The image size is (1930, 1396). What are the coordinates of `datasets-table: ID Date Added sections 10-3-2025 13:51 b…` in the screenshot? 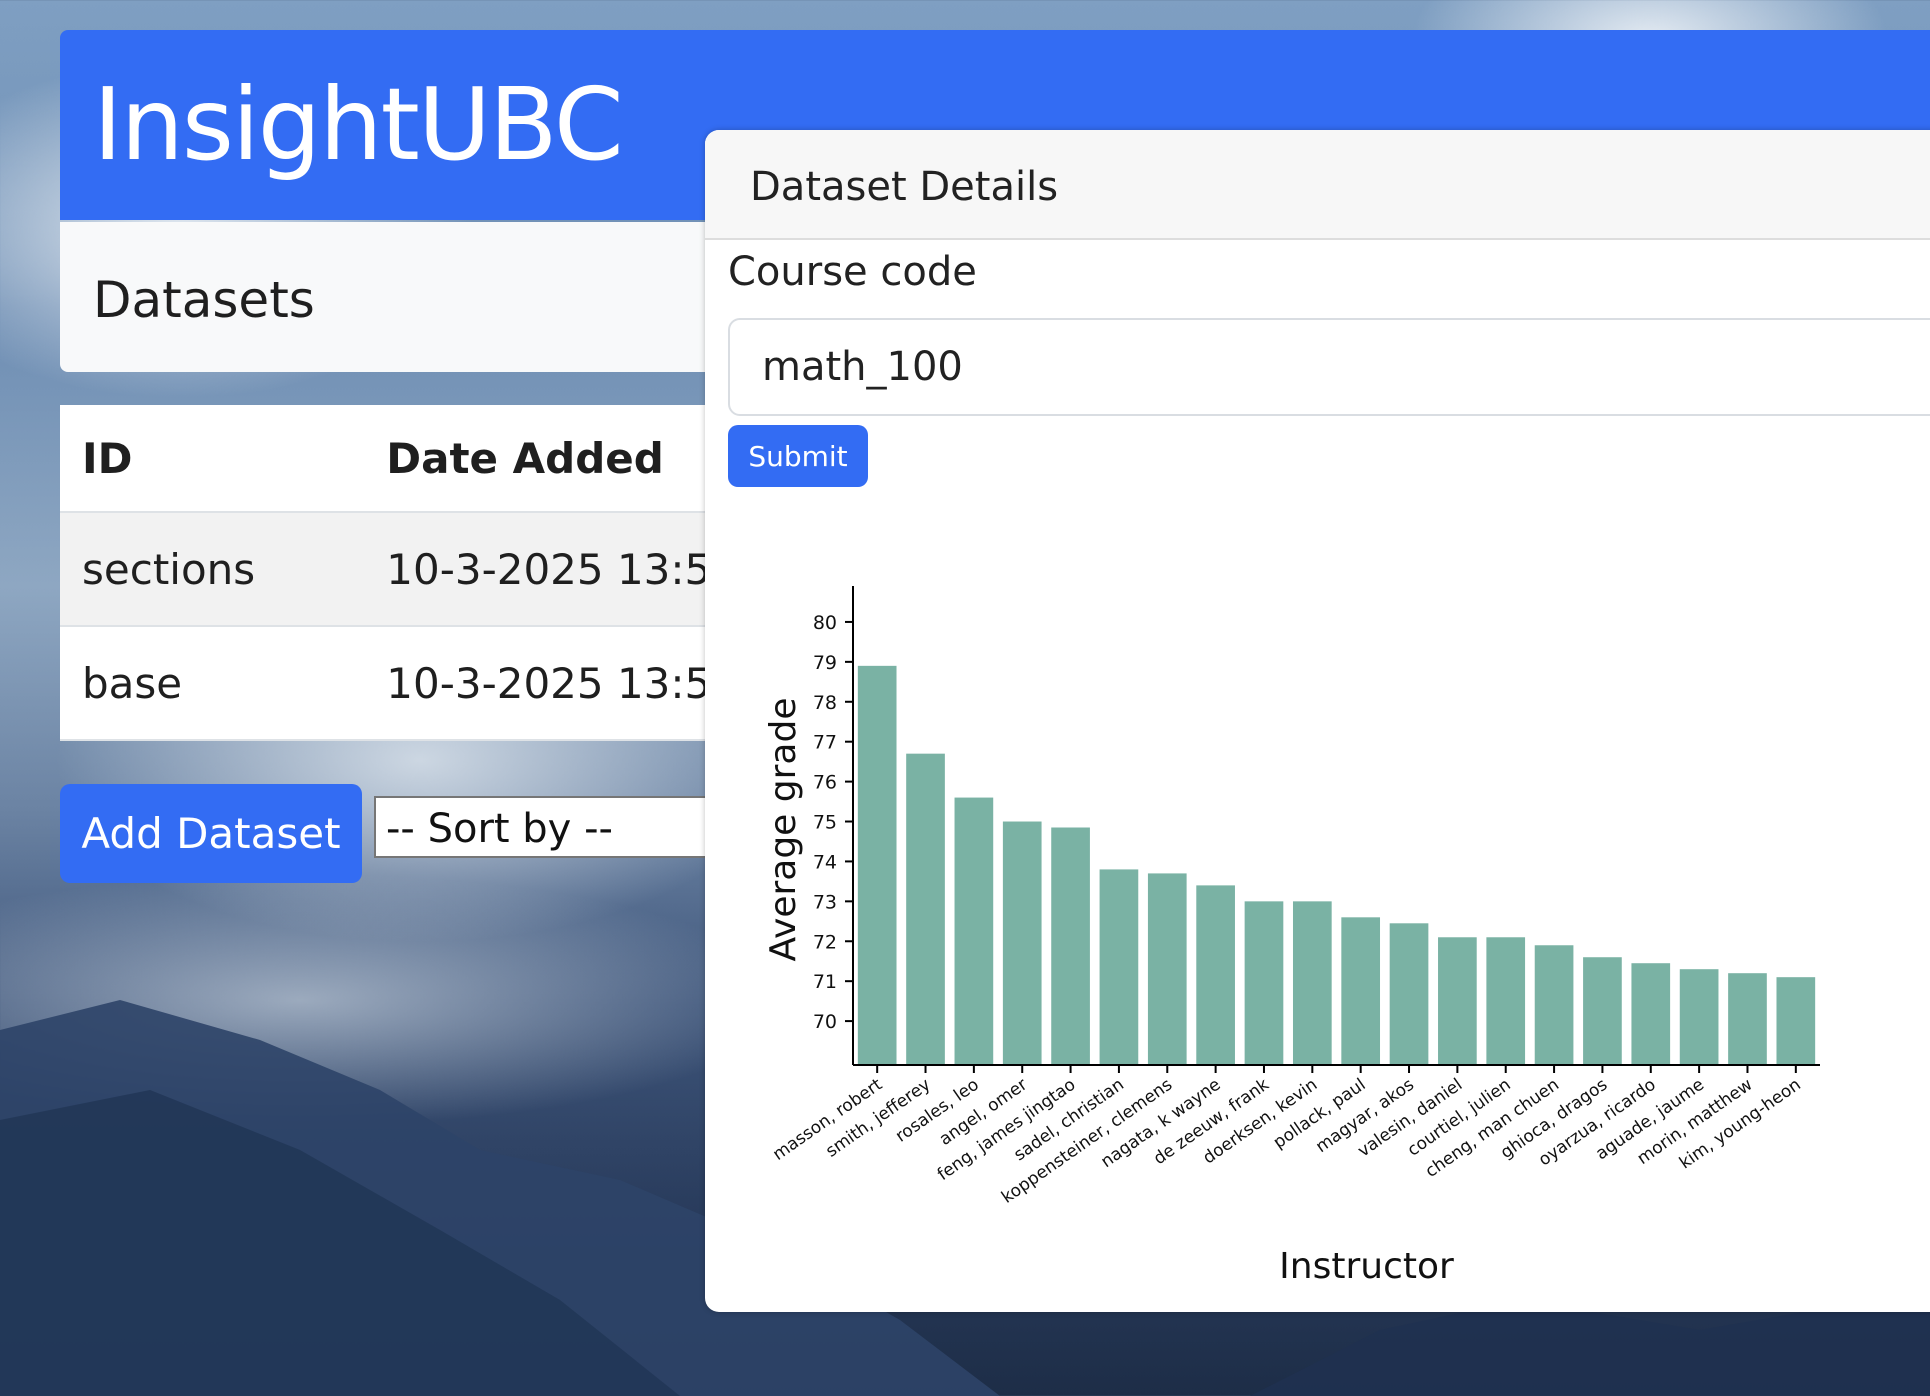 It's located at (410, 573).